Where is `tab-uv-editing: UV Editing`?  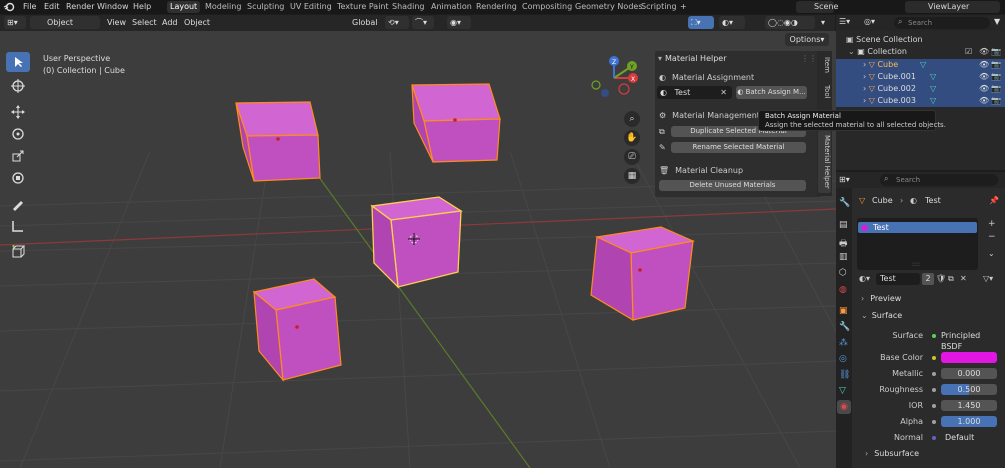 tab-uv-editing: UV Editing is located at coordinates (311, 7).